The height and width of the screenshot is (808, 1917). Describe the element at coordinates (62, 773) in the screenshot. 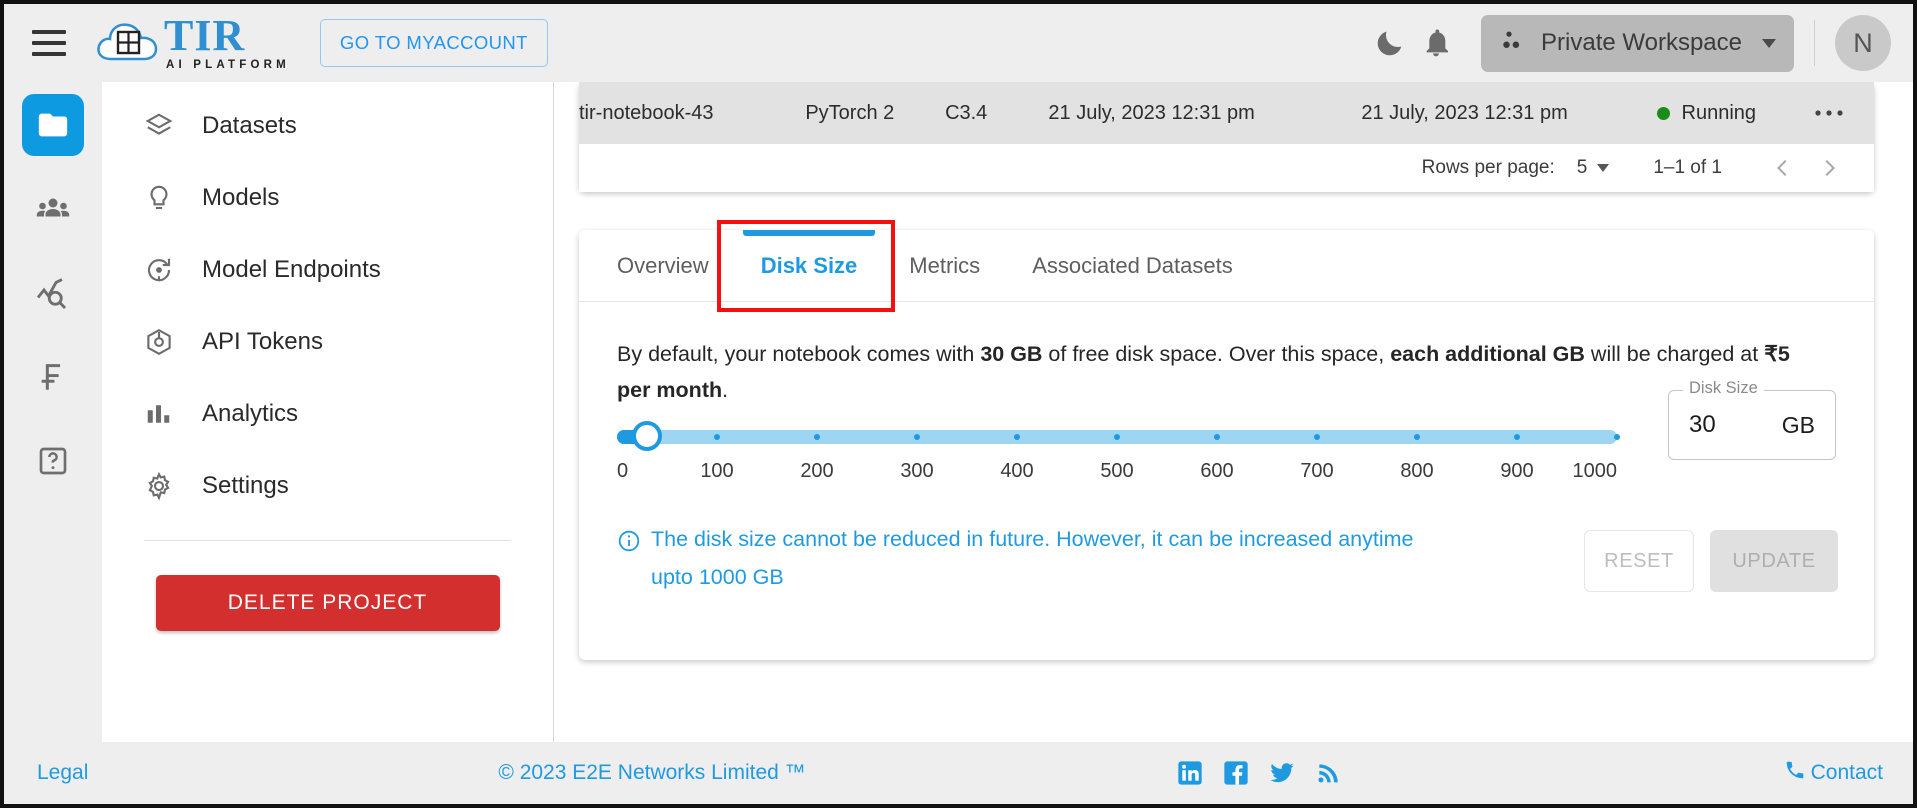

I see `footer-legal-link: Legal` at that location.